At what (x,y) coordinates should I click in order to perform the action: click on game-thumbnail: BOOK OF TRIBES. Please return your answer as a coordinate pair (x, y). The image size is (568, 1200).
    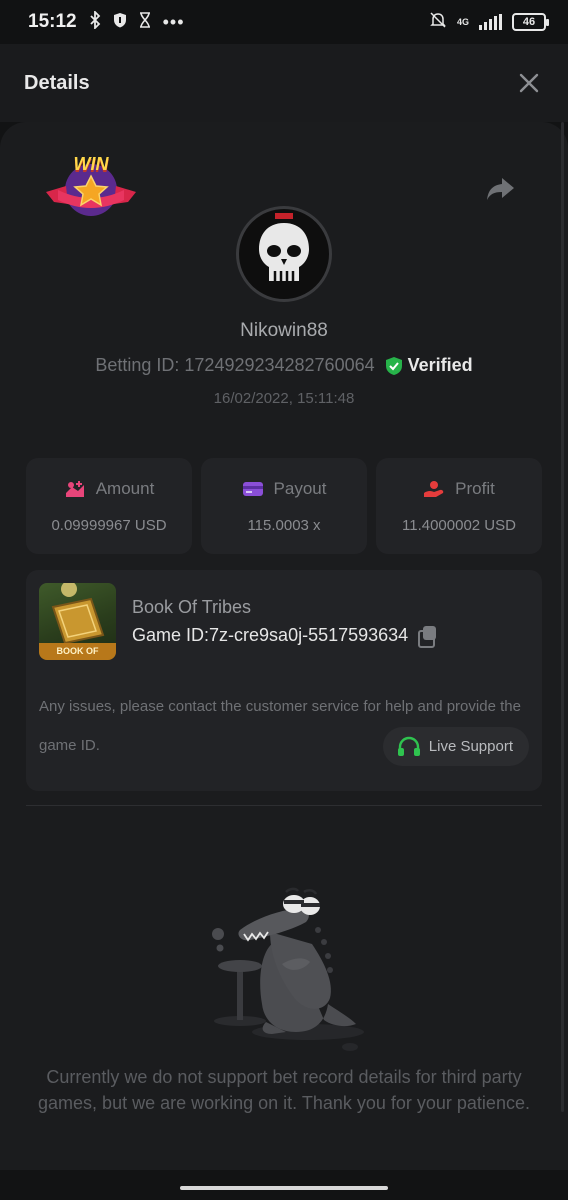
    Looking at the image, I should click on (77, 621).